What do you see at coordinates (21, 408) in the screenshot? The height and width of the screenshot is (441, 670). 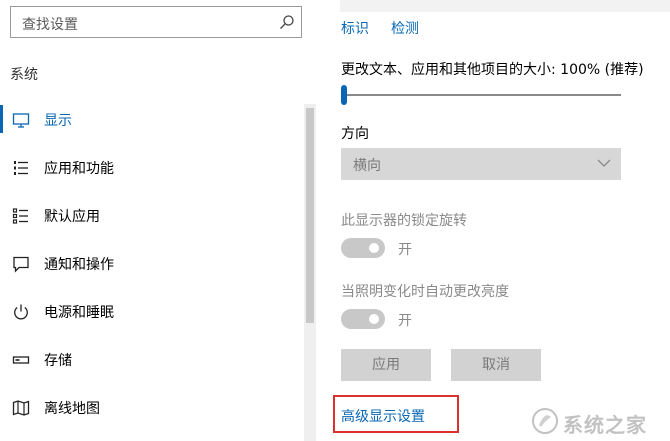 I see `map-icon` at bounding box center [21, 408].